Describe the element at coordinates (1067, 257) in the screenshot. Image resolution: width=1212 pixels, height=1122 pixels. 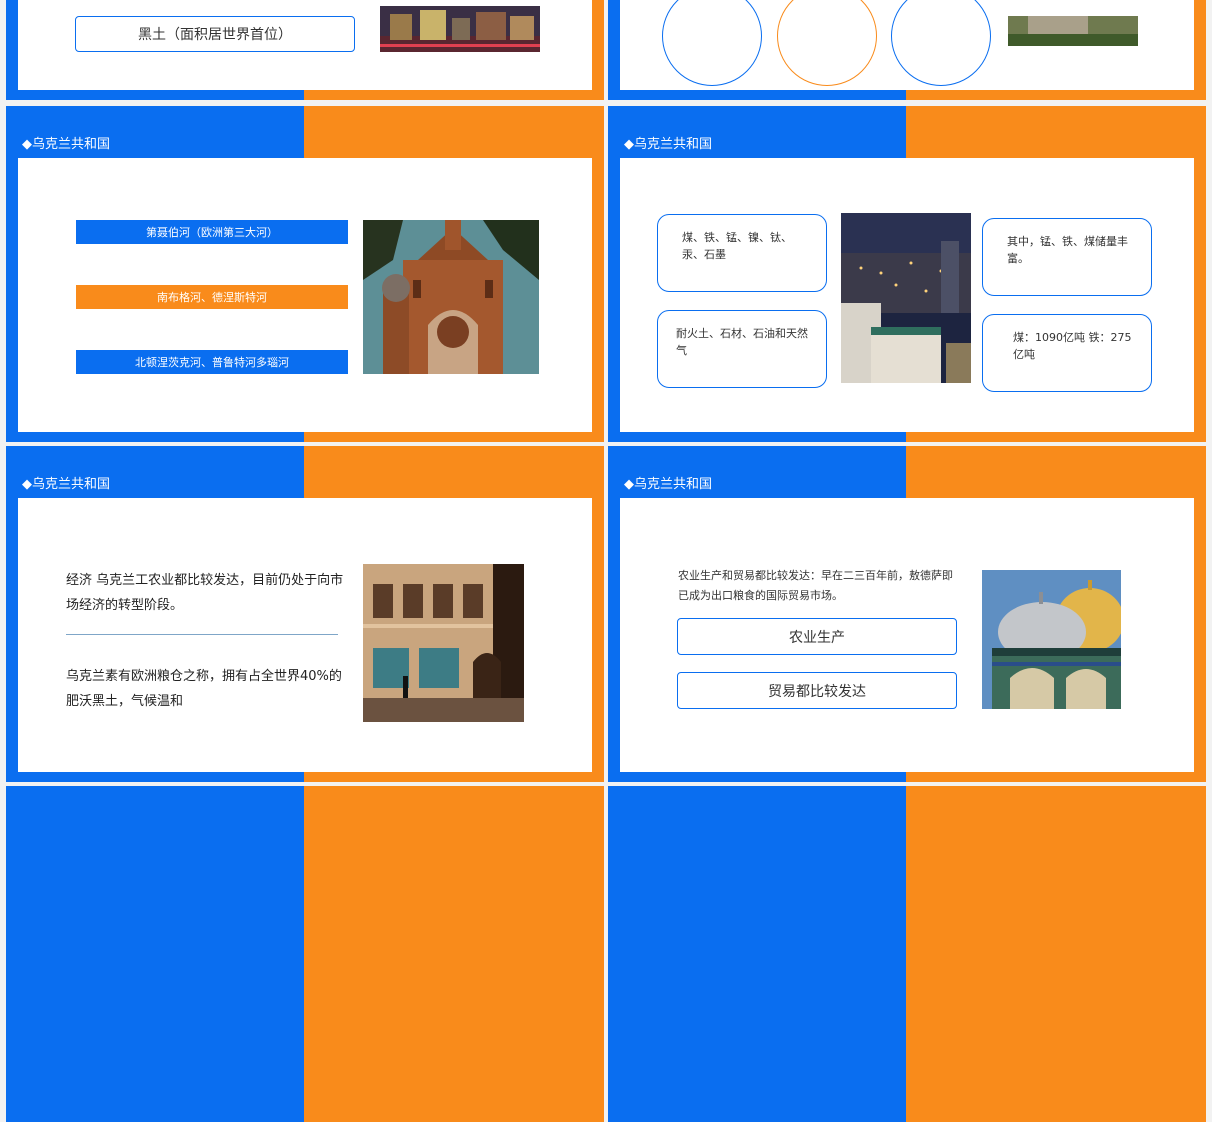
I see `mineral-box-3: 其中，锰、铁、煤储量丰富。` at that location.